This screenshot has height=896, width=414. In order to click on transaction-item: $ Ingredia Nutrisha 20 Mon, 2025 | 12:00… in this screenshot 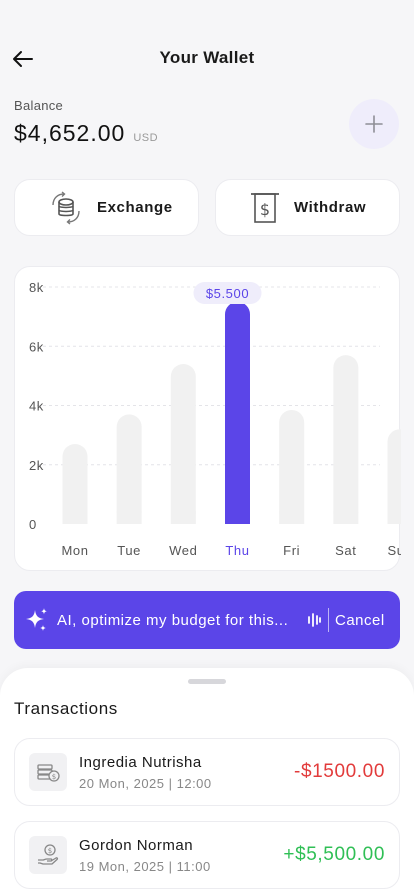, I will do `click(207, 772)`.